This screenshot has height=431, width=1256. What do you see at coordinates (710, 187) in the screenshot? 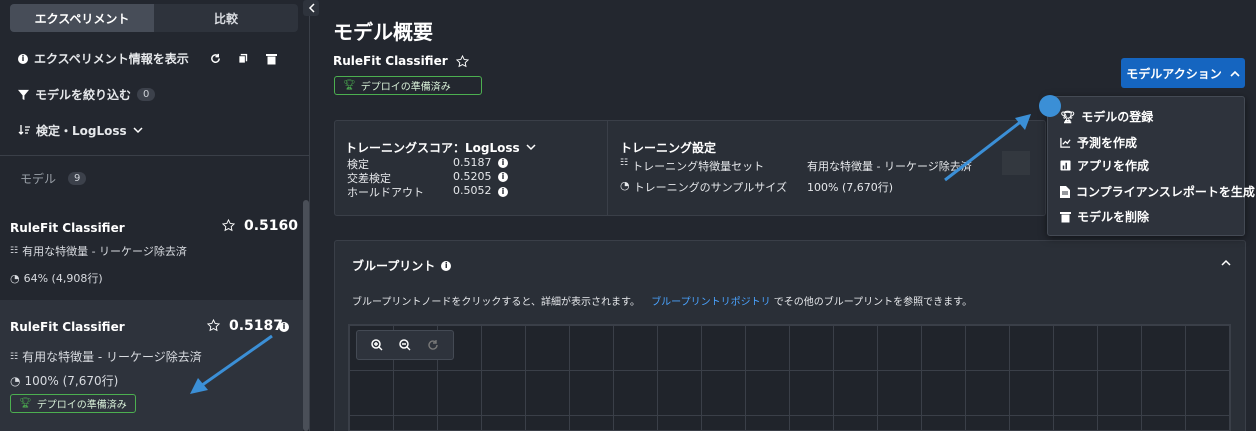
I see `sample-size-label: トレーニングのサンプルサイズ` at bounding box center [710, 187].